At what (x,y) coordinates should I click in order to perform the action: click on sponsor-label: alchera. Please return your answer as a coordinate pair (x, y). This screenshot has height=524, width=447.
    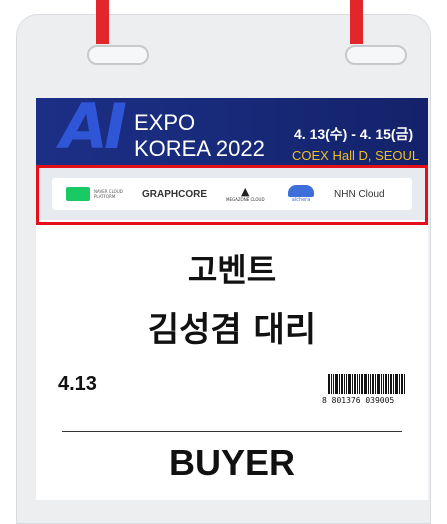
    Looking at the image, I should click on (301, 199).